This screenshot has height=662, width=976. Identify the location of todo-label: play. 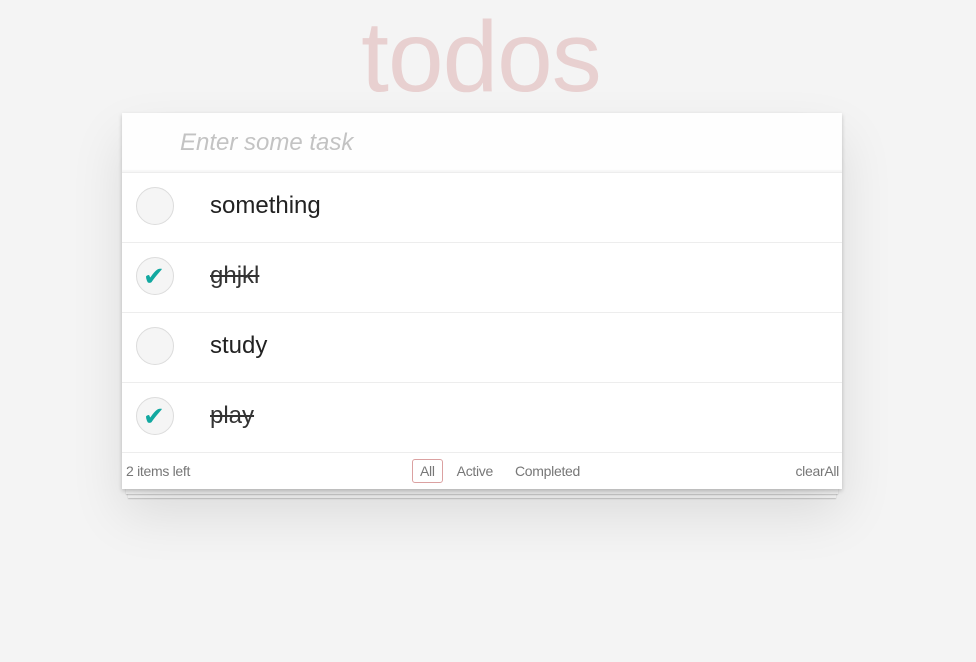
(232, 416).